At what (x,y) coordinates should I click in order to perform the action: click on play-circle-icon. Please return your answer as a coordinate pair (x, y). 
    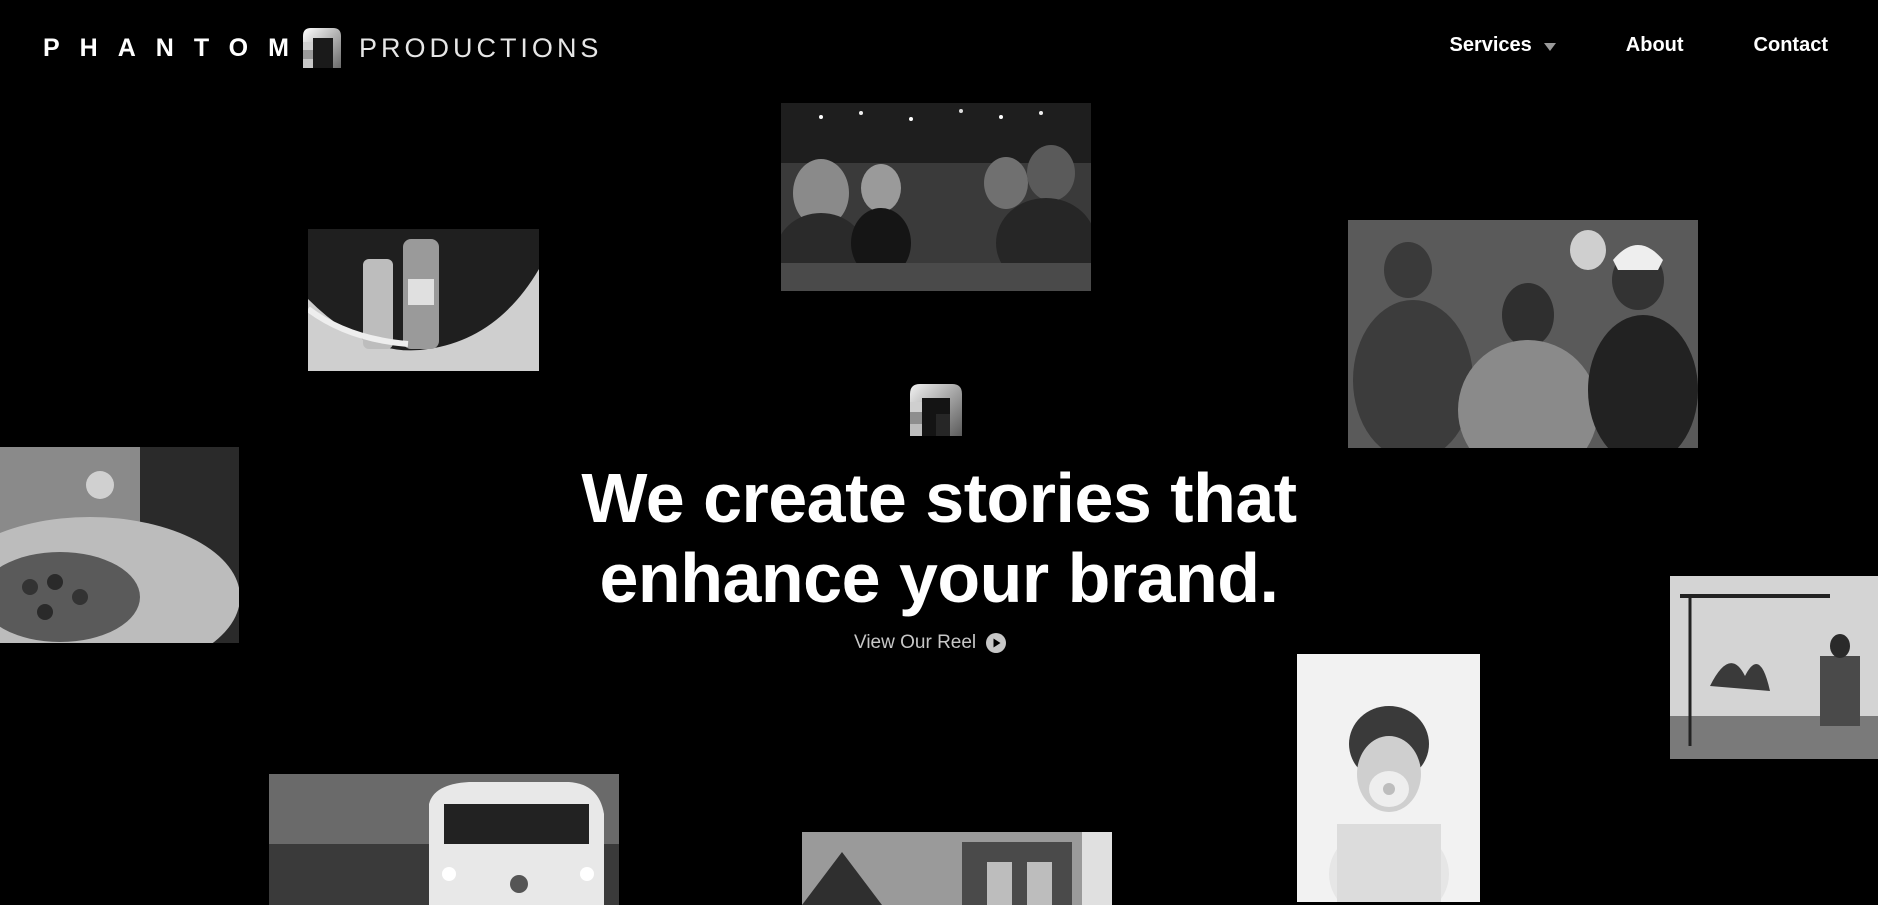
    Looking at the image, I should click on (996, 643).